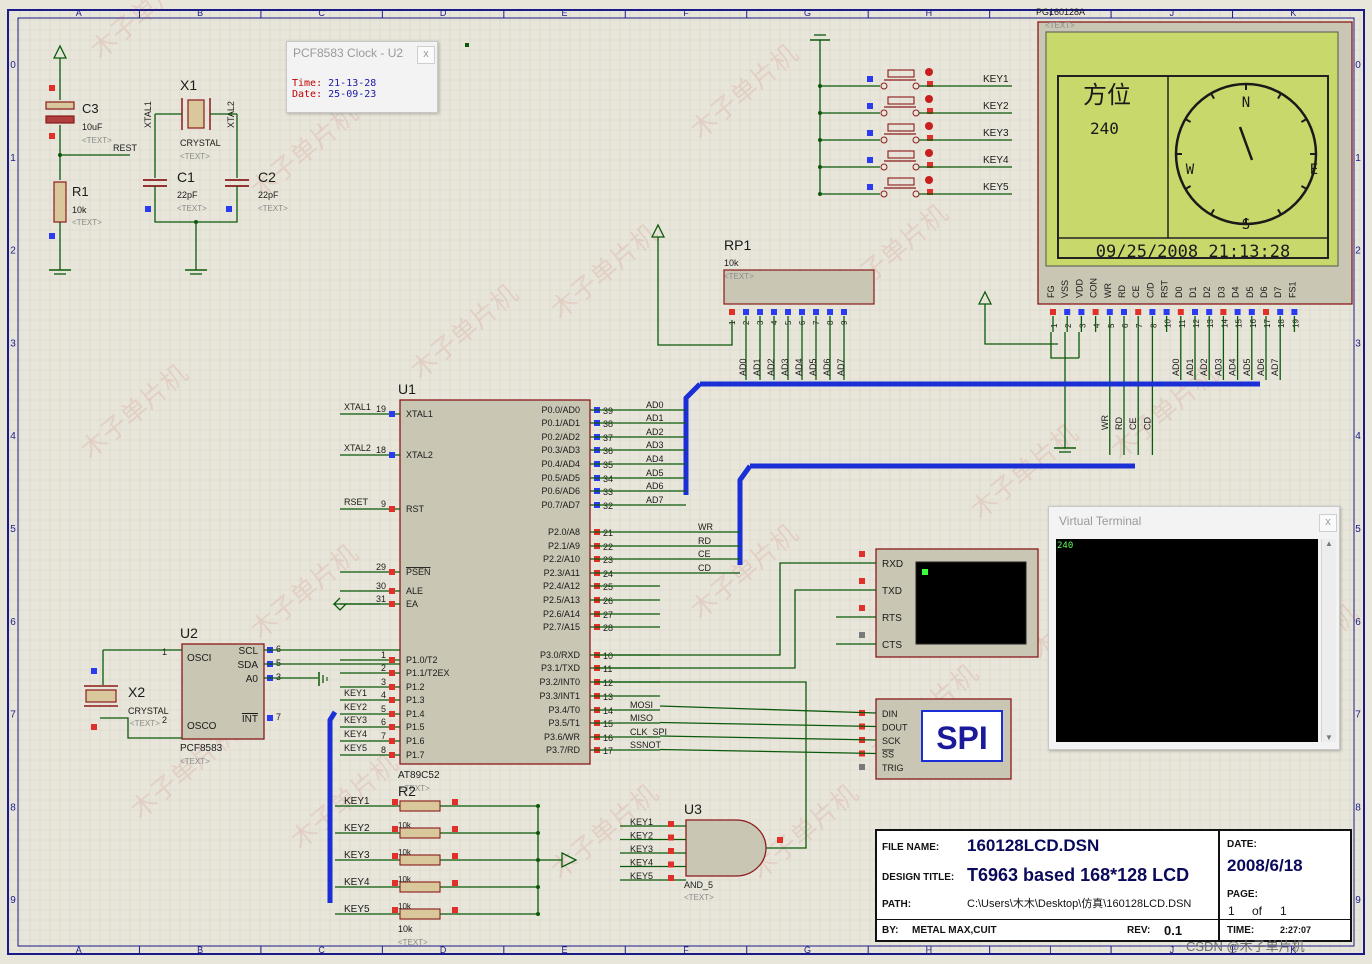 This screenshot has height=964, width=1372. What do you see at coordinates (608, 451) in the screenshot?
I see `u1-pin-number: 36` at bounding box center [608, 451].